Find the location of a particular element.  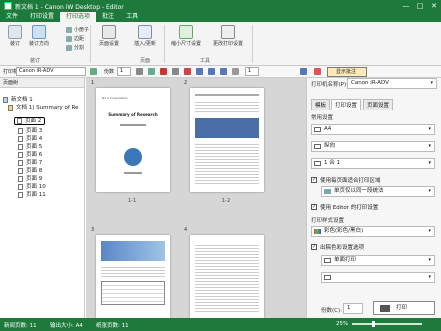

tree-page-3: 页面 3 is located at coordinates (30, 131).